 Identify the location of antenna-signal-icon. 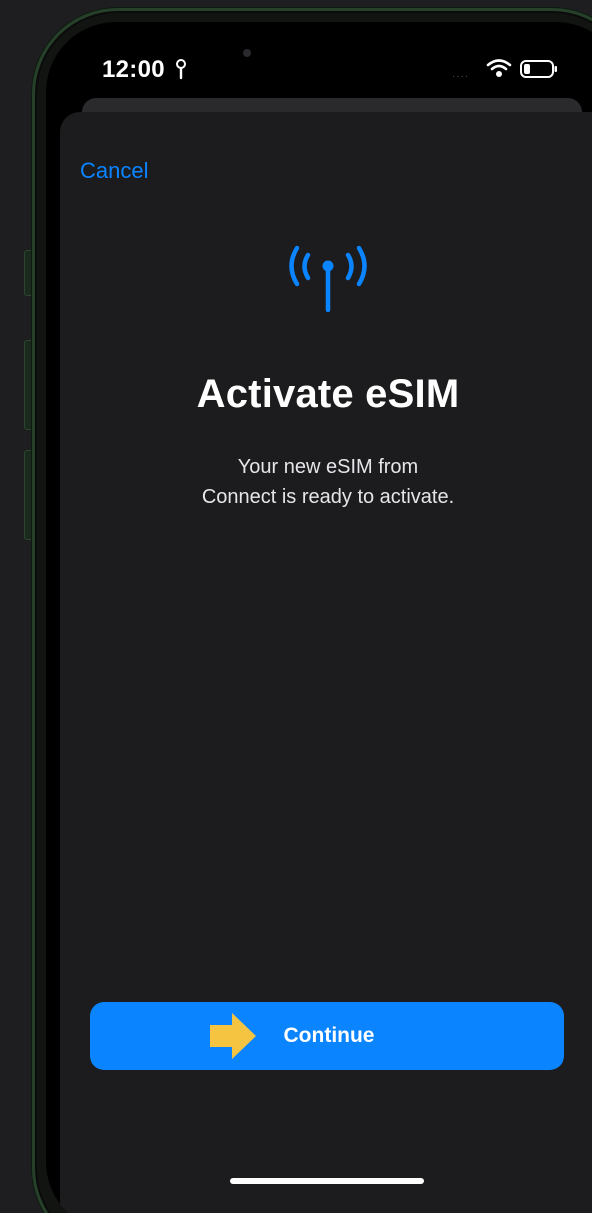
(328, 278).